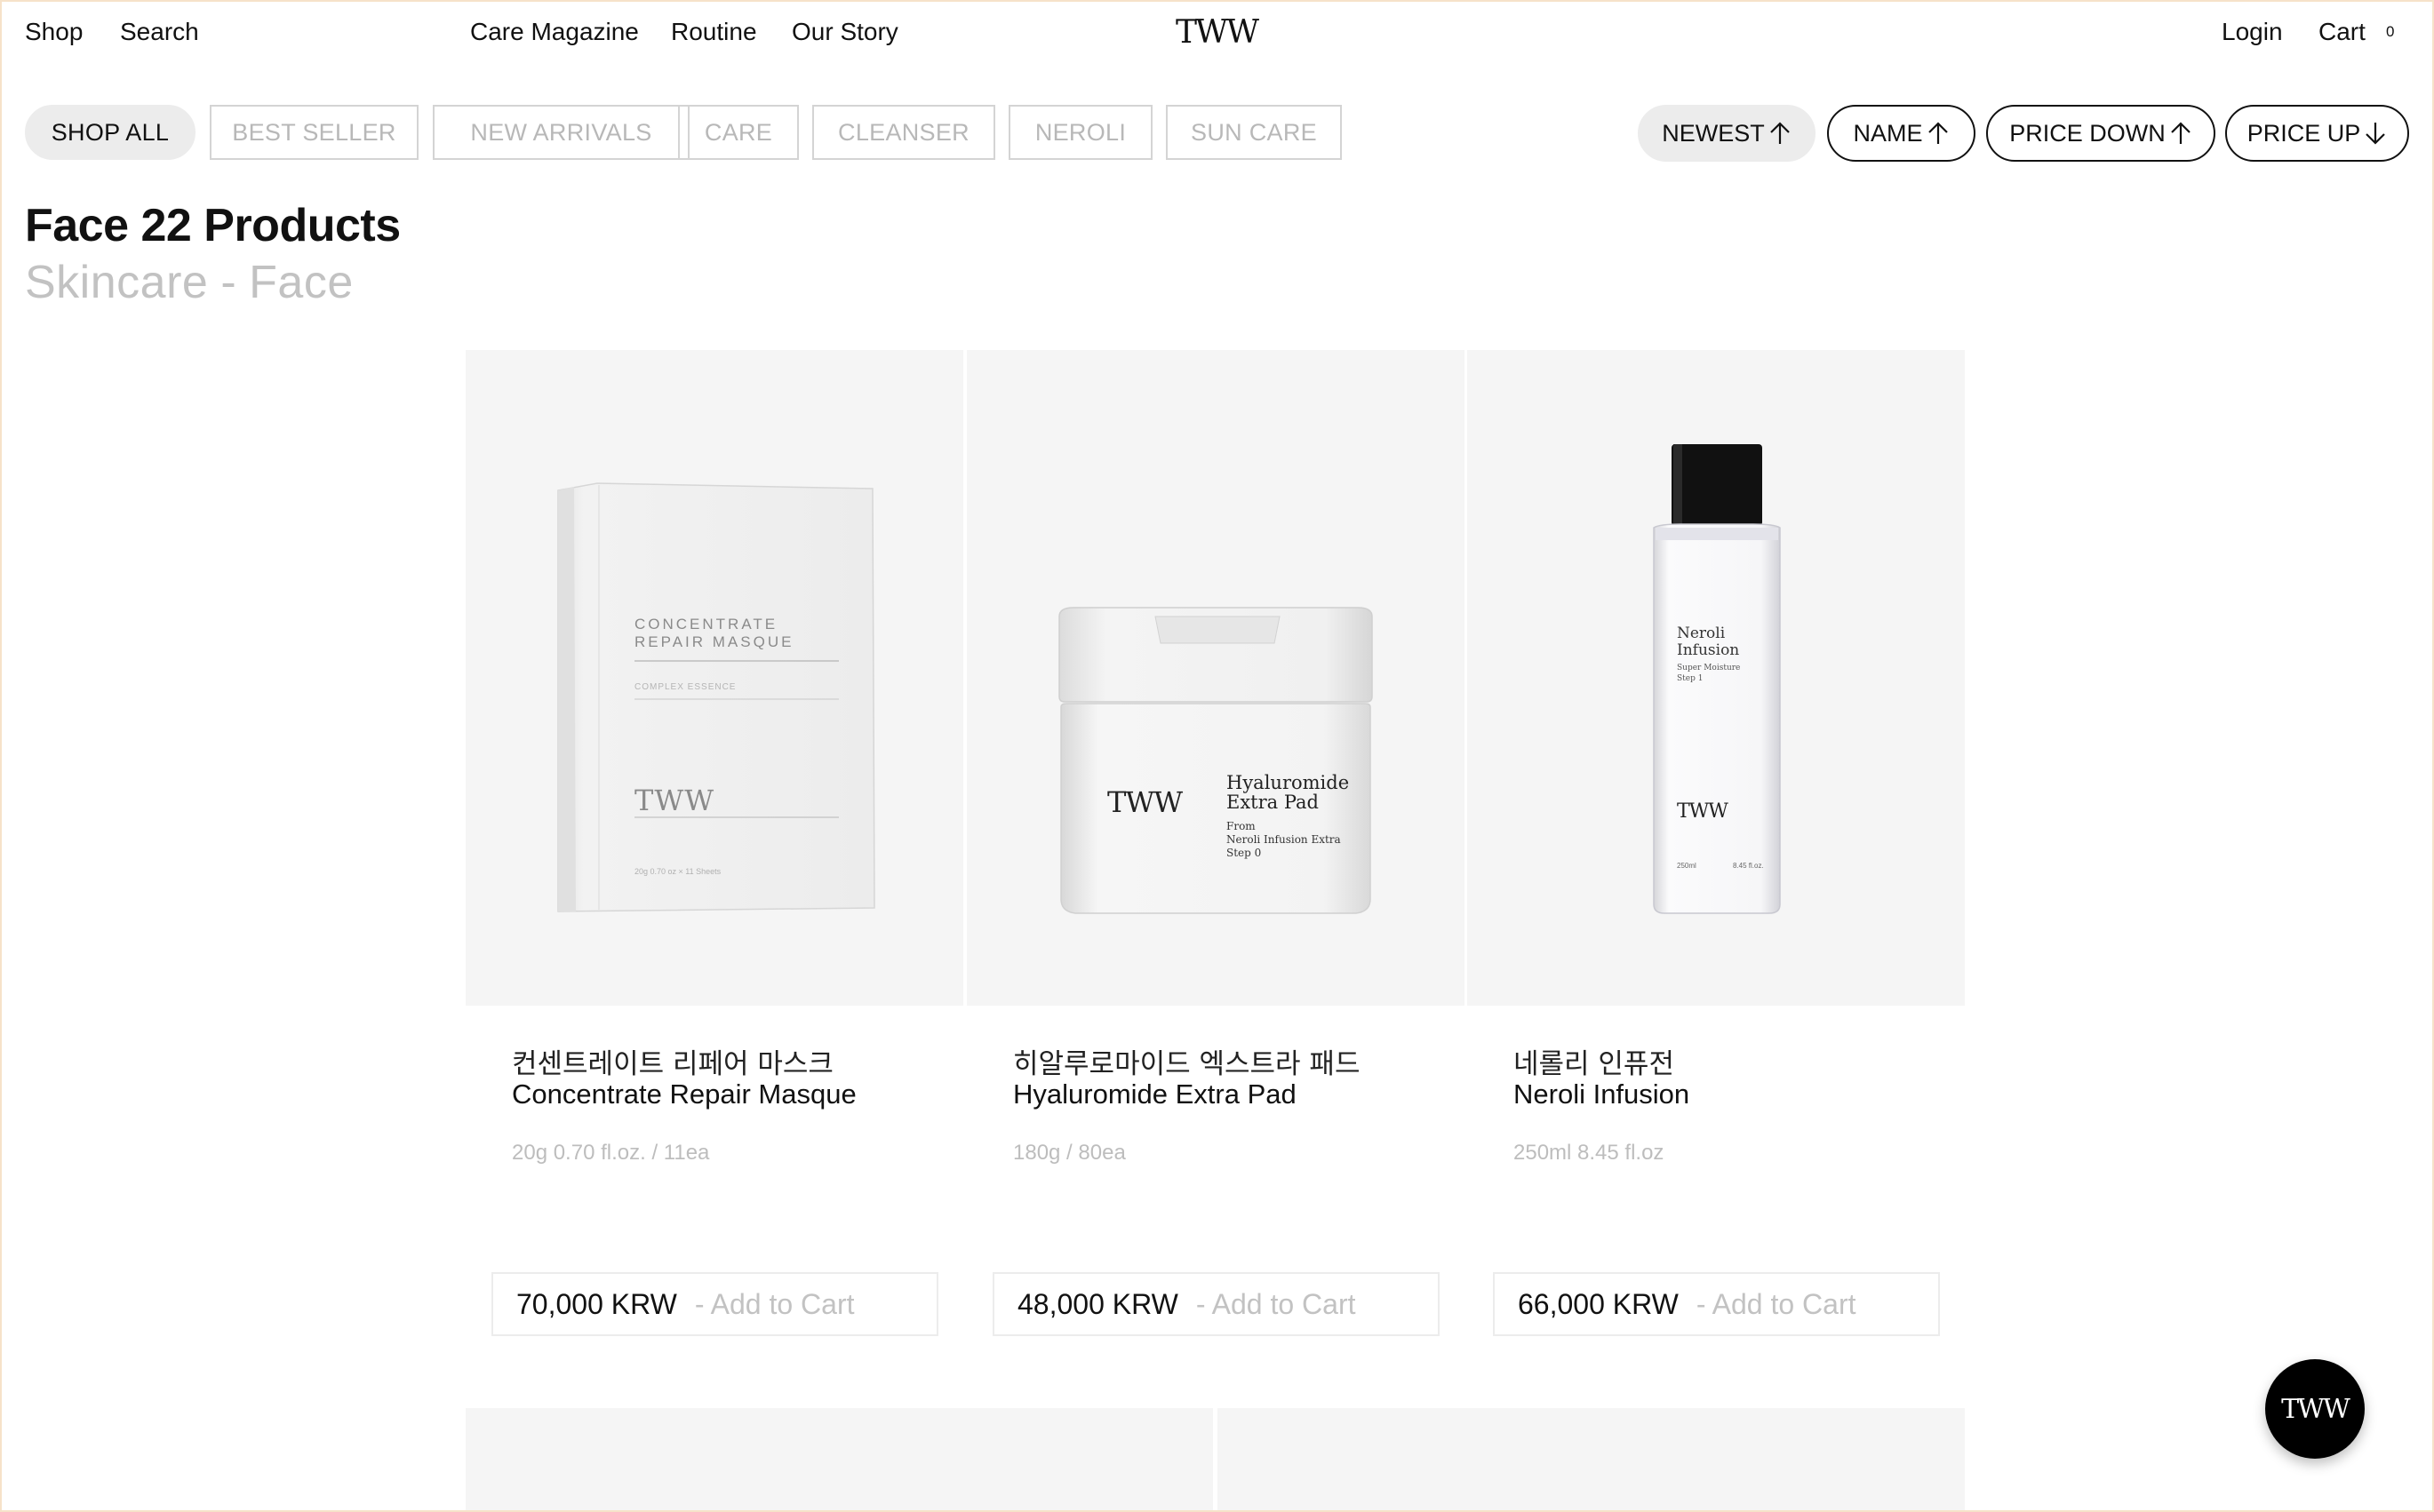  I want to click on breadcrumb: Skincare - Face, so click(189, 282).